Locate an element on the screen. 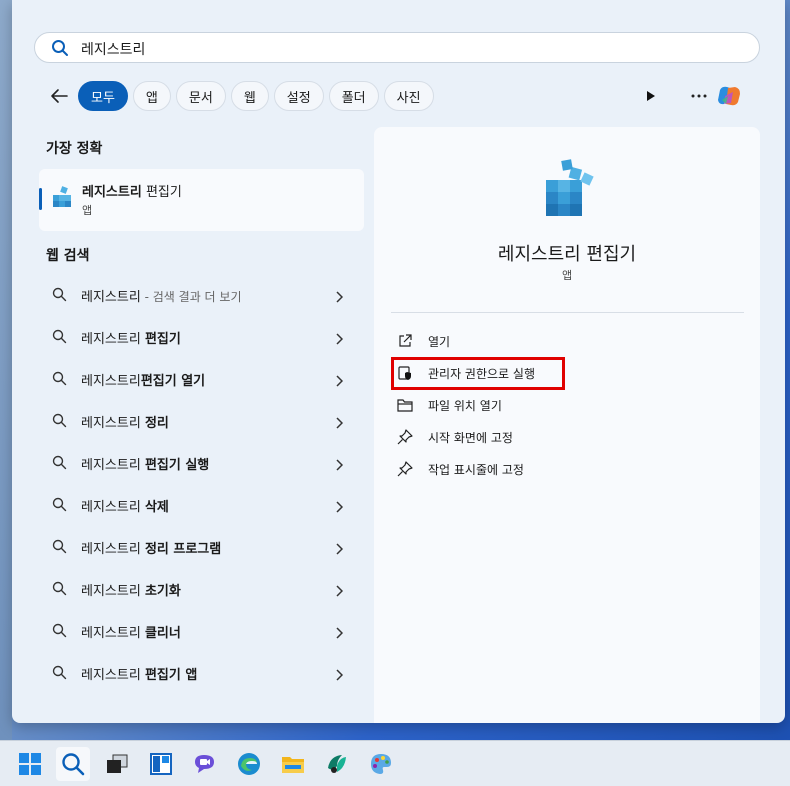 This screenshot has width=790, height=786. task-view-icon is located at coordinates (117, 764).